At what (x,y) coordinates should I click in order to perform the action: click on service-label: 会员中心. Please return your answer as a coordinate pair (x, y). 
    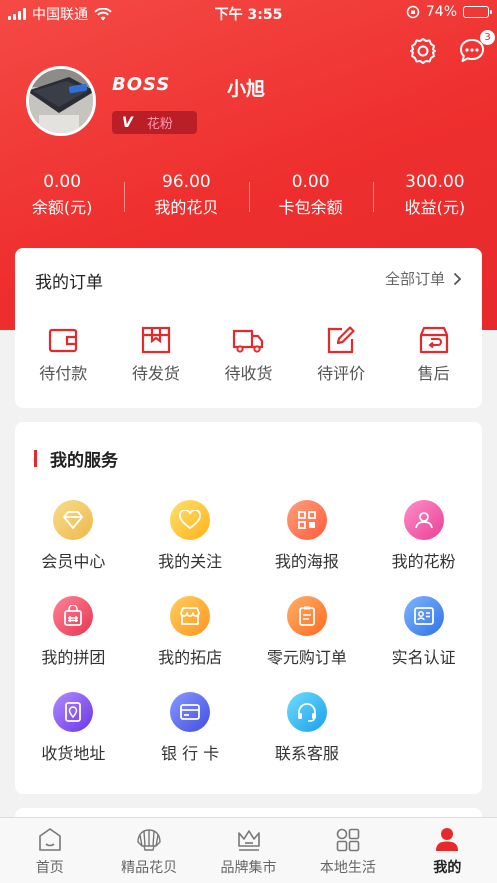
    Looking at the image, I should click on (73, 561).